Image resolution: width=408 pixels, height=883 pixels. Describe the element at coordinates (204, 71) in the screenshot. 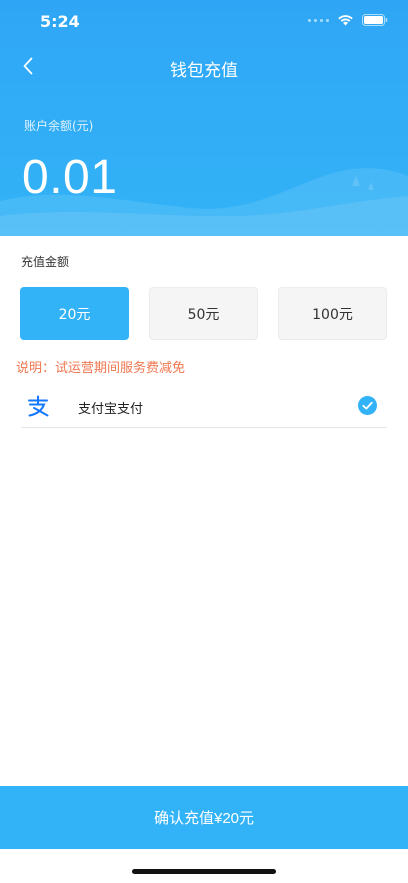

I see `page-title: 钱包充值` at that location.